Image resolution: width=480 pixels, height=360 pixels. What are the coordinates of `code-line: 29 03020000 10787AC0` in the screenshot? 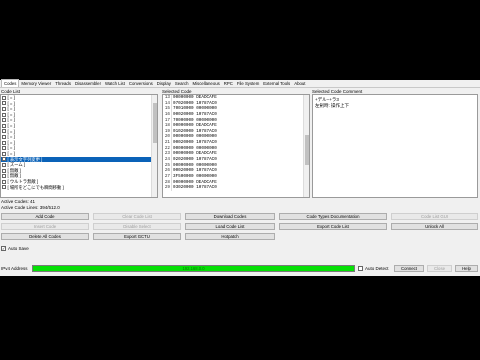 It's located at (236, 188).